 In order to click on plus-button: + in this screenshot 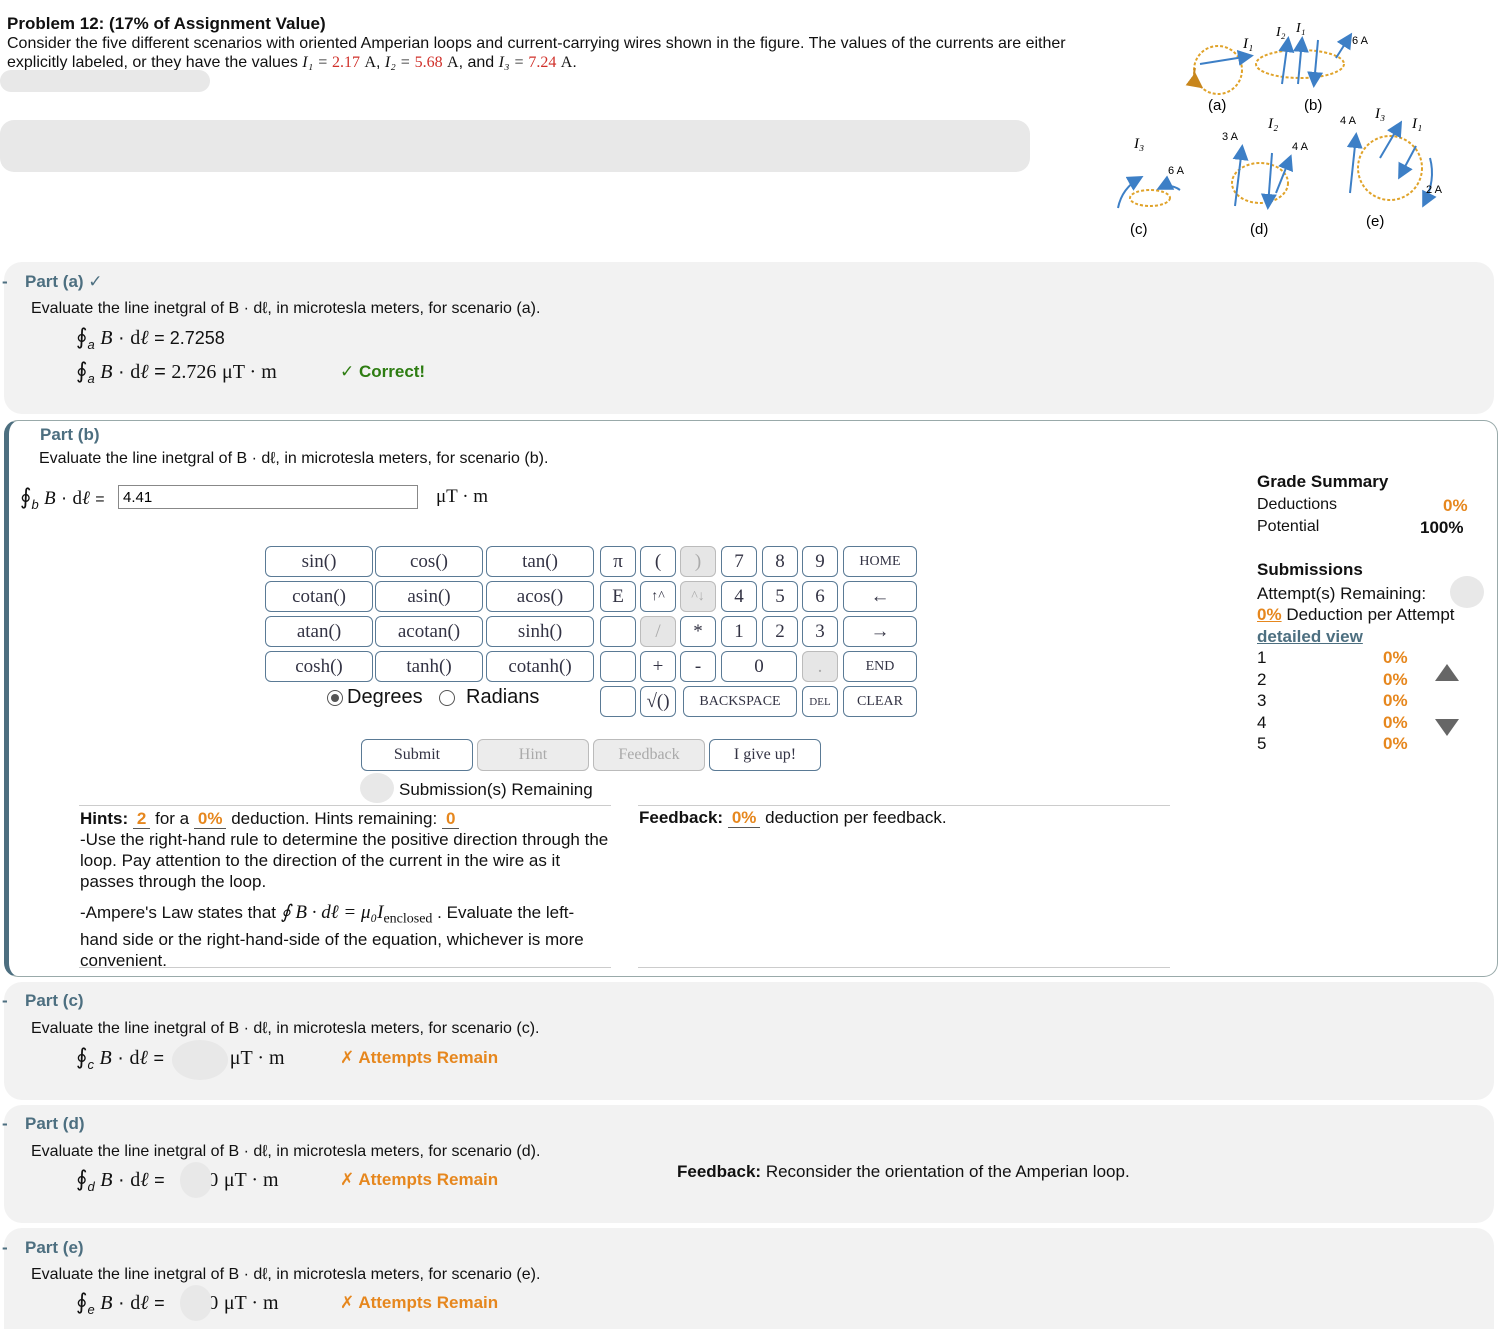, I will do `click(658, 666)`.